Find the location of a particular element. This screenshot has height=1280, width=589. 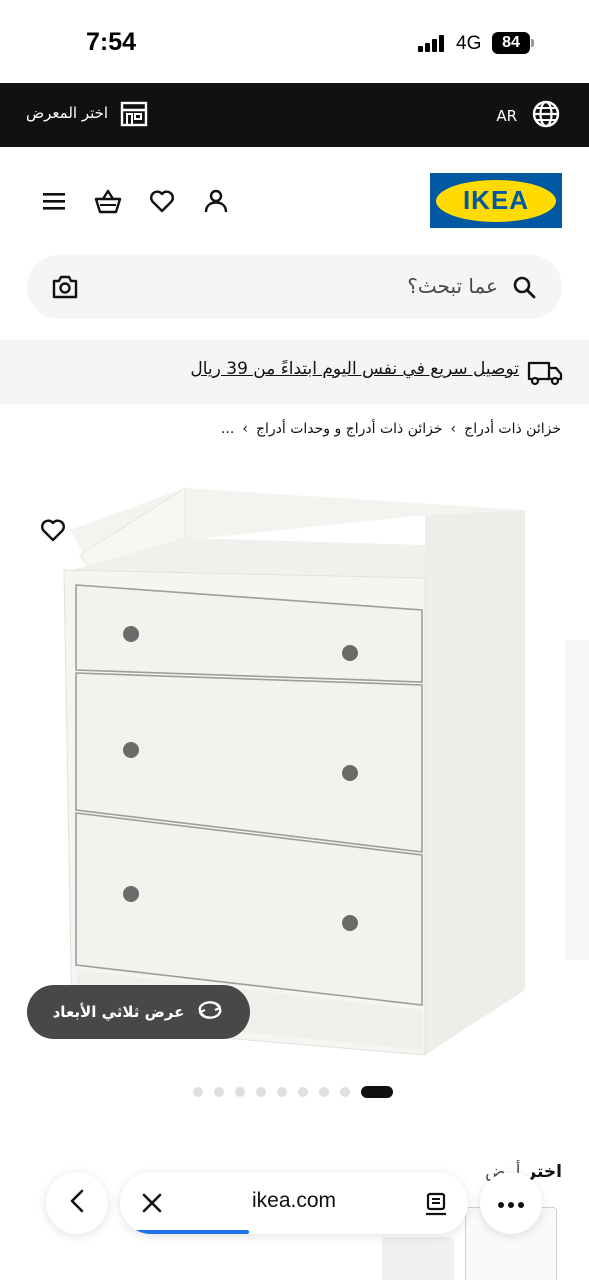

more-button is located at coordinates (511, 1203).